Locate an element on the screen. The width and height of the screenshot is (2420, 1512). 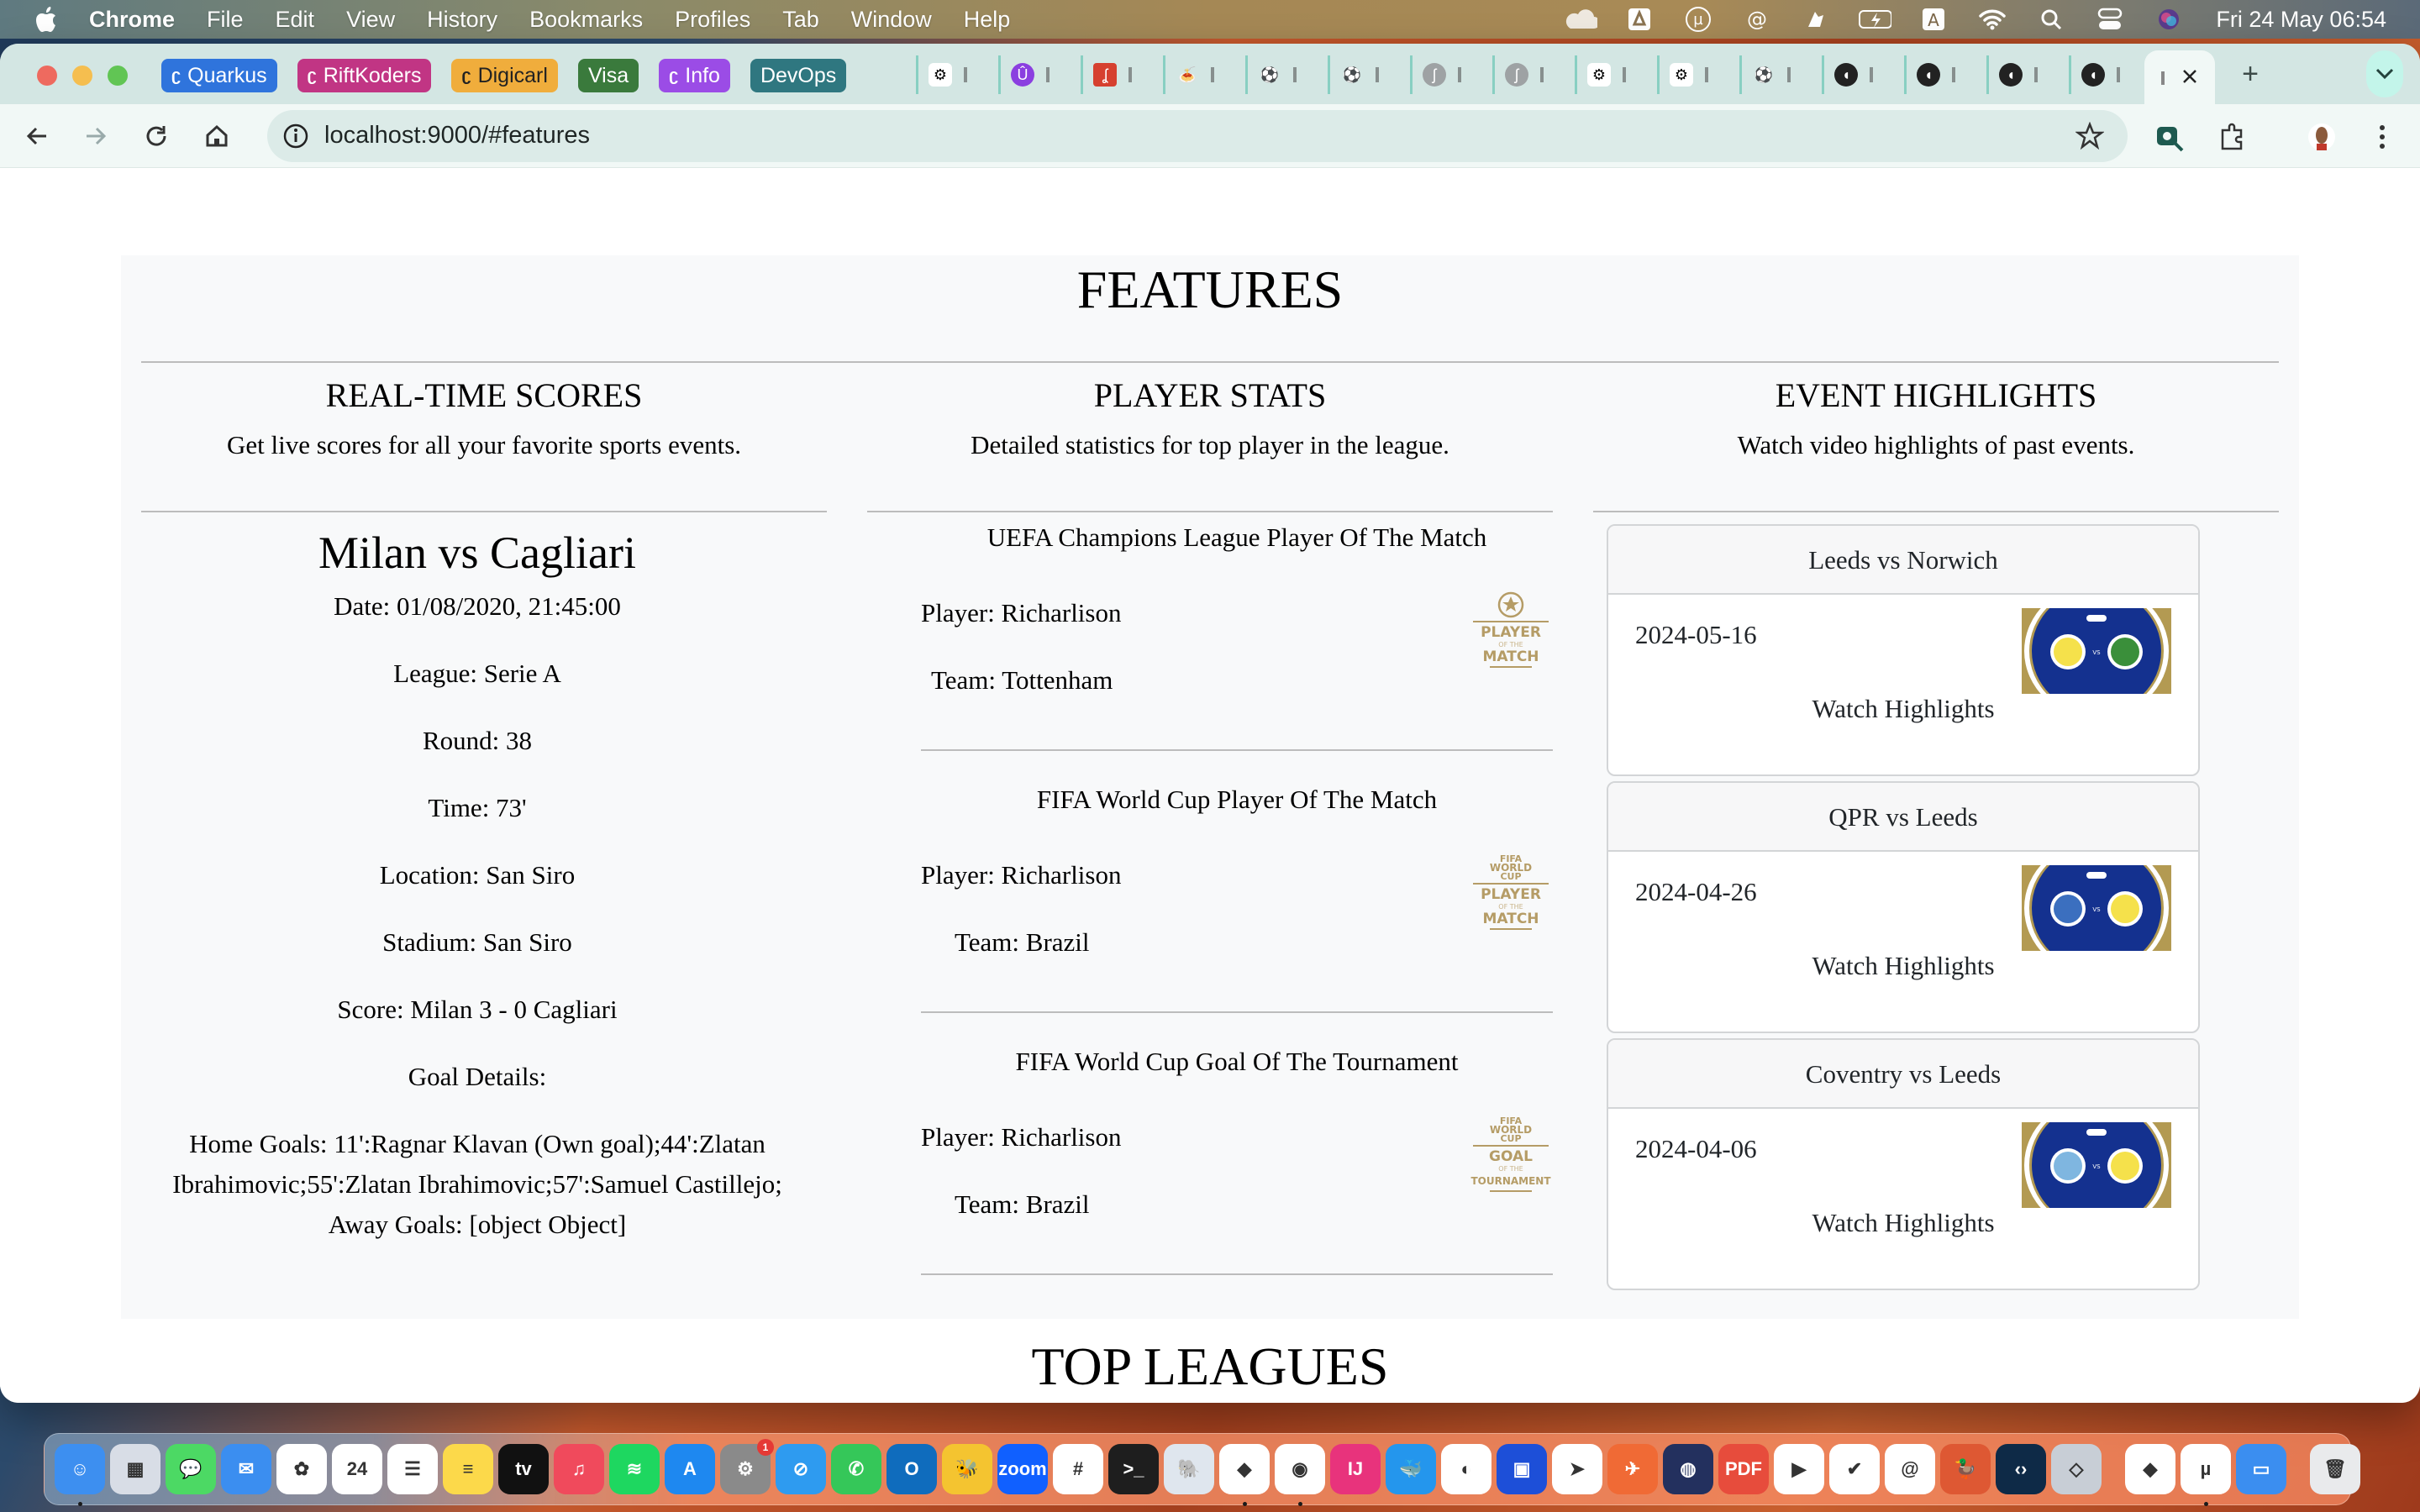
new-tab-button: + is located at coordinates (2250, 73).